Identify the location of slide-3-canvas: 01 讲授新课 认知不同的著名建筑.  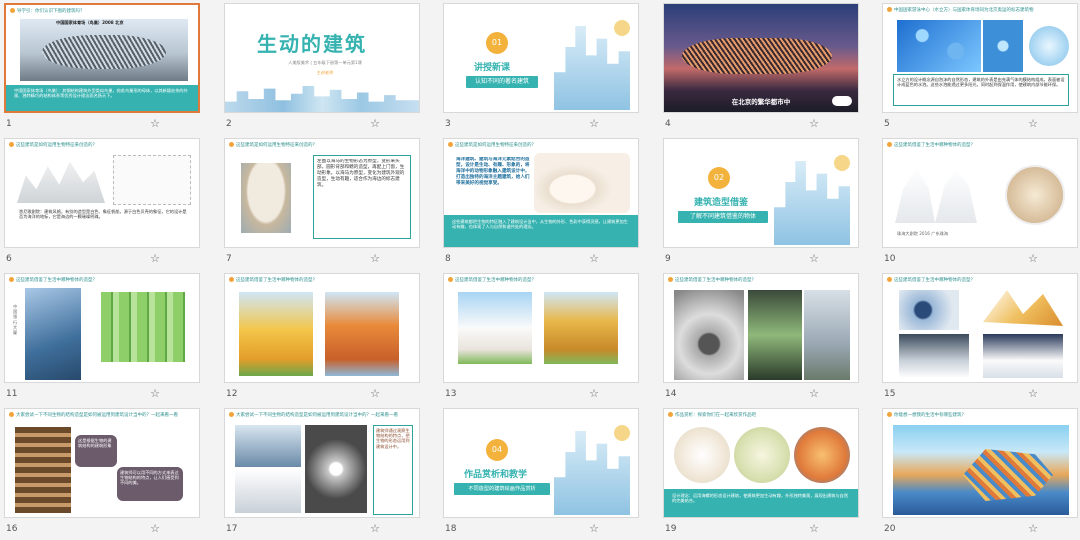
(541, 58).